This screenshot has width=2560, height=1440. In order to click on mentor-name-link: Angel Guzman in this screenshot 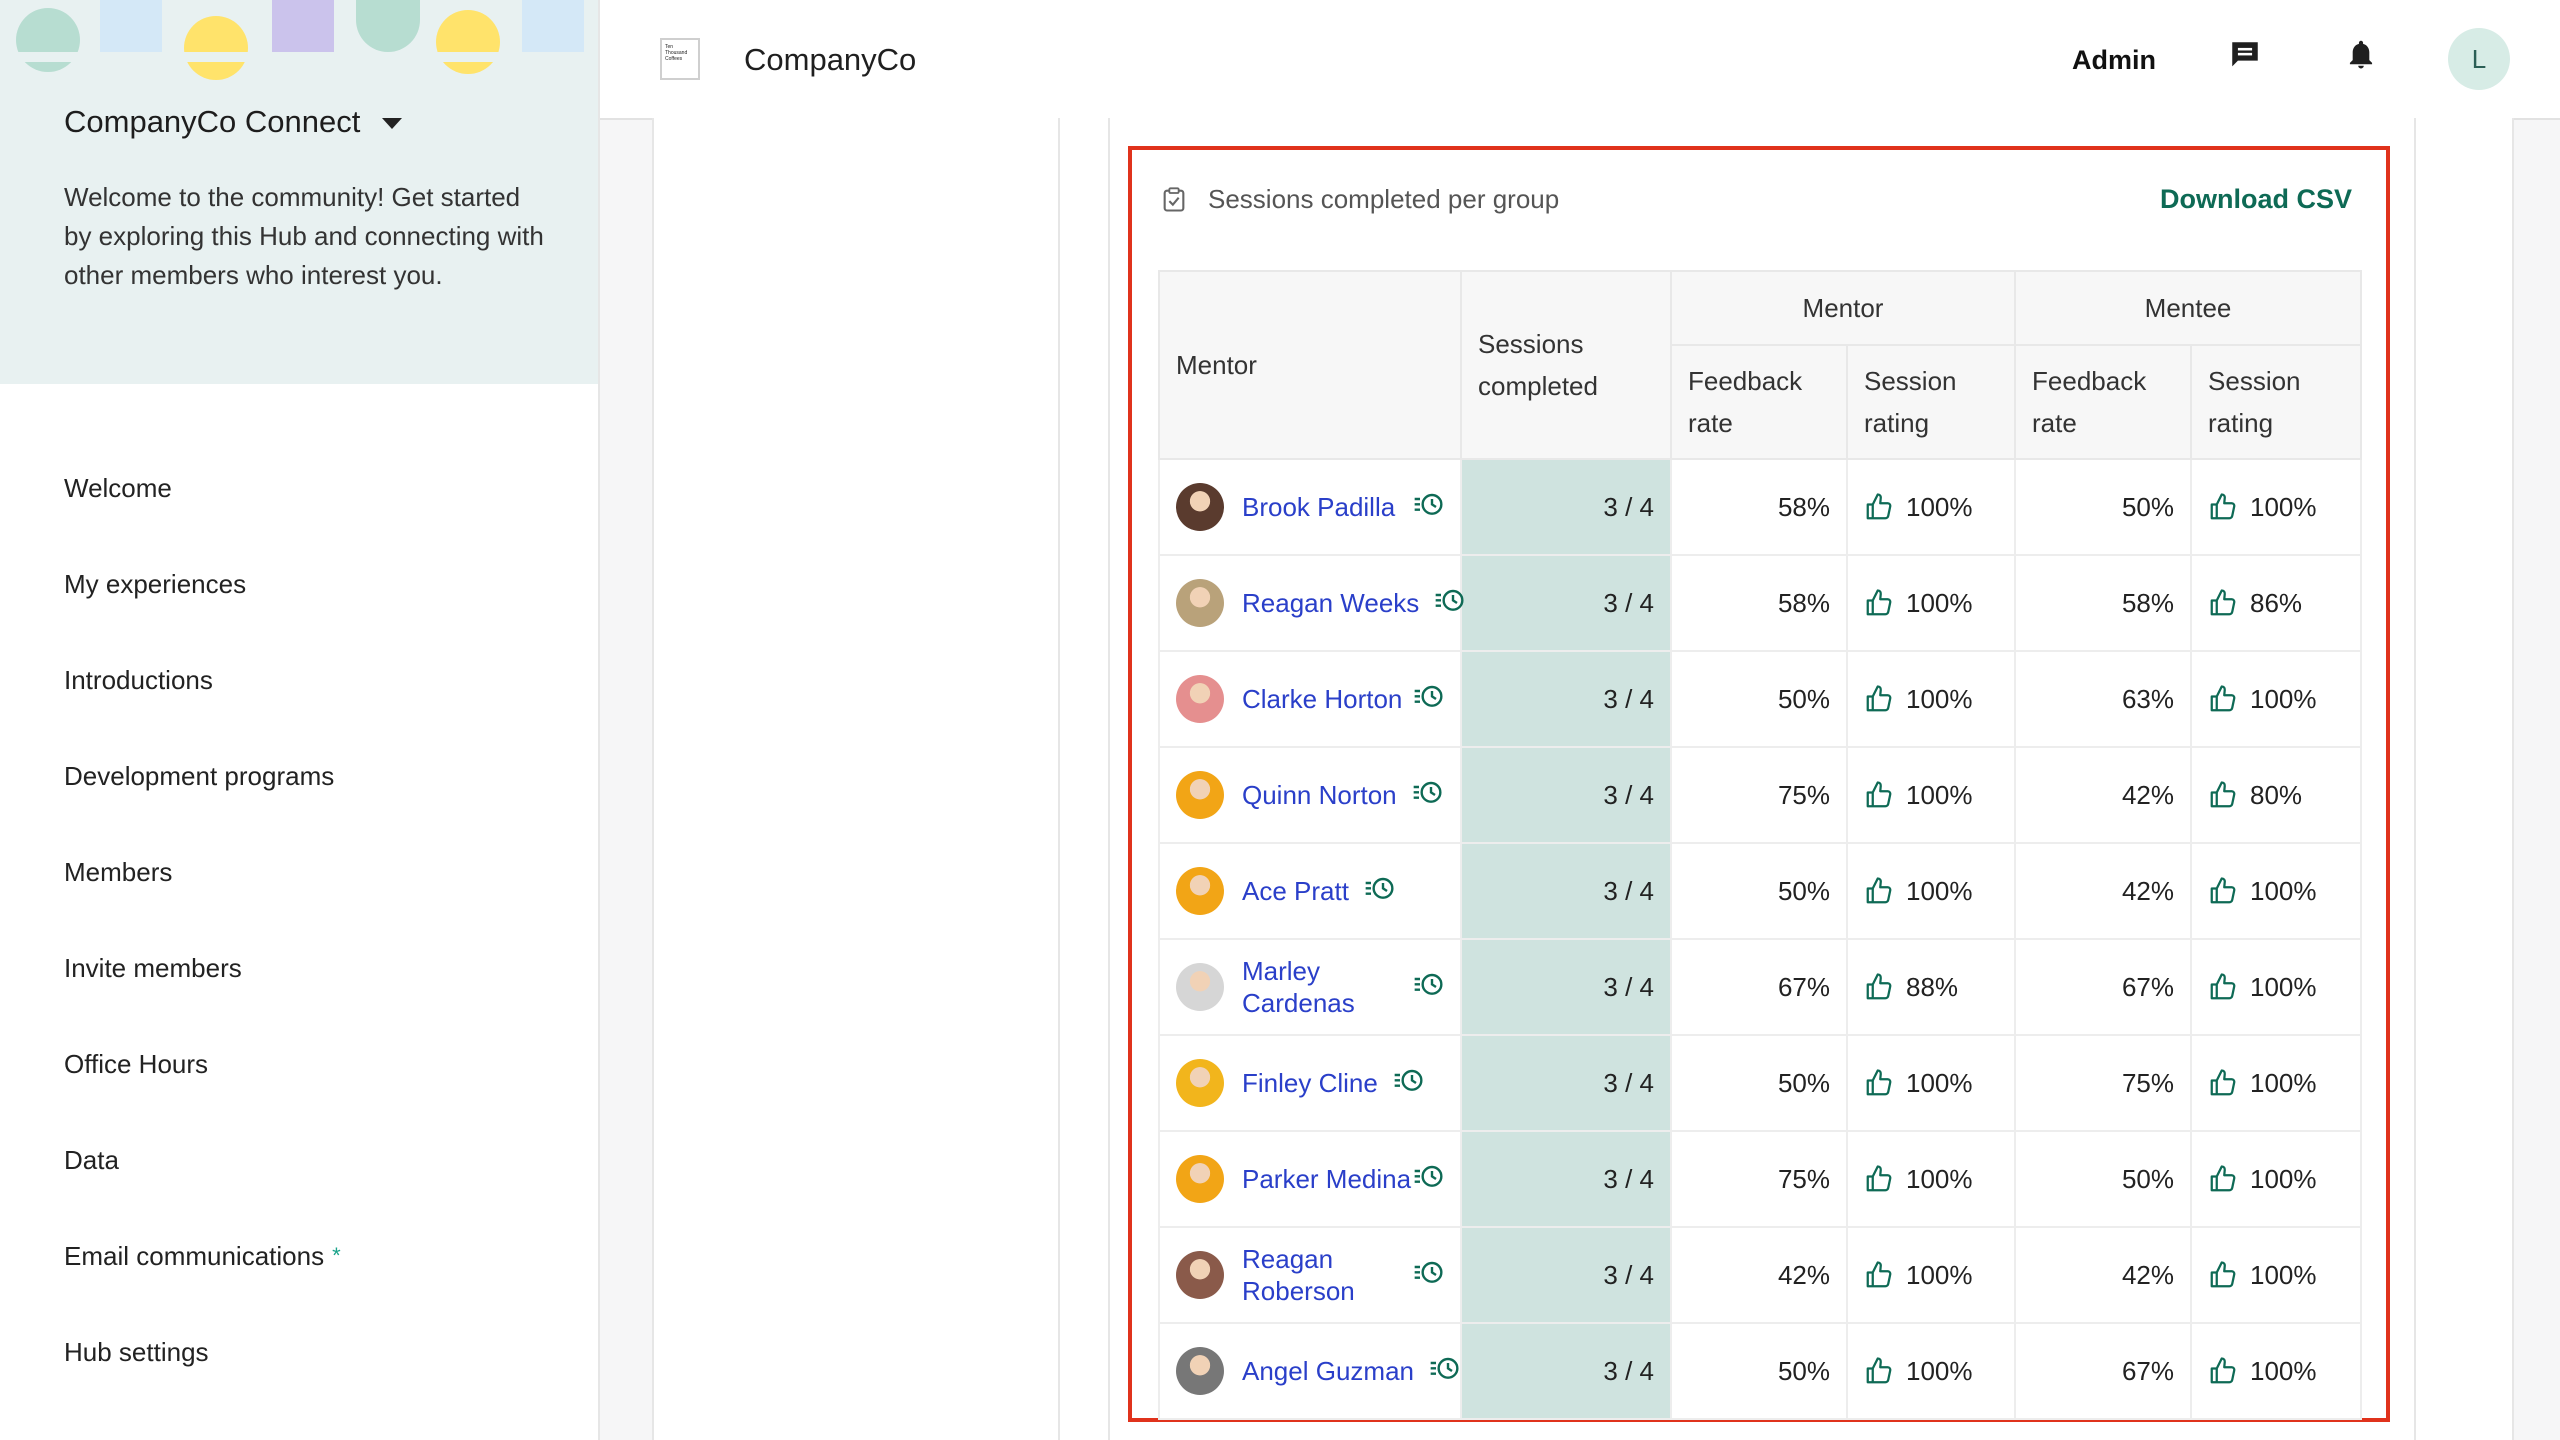, I will do `click(1328, 1371)`.